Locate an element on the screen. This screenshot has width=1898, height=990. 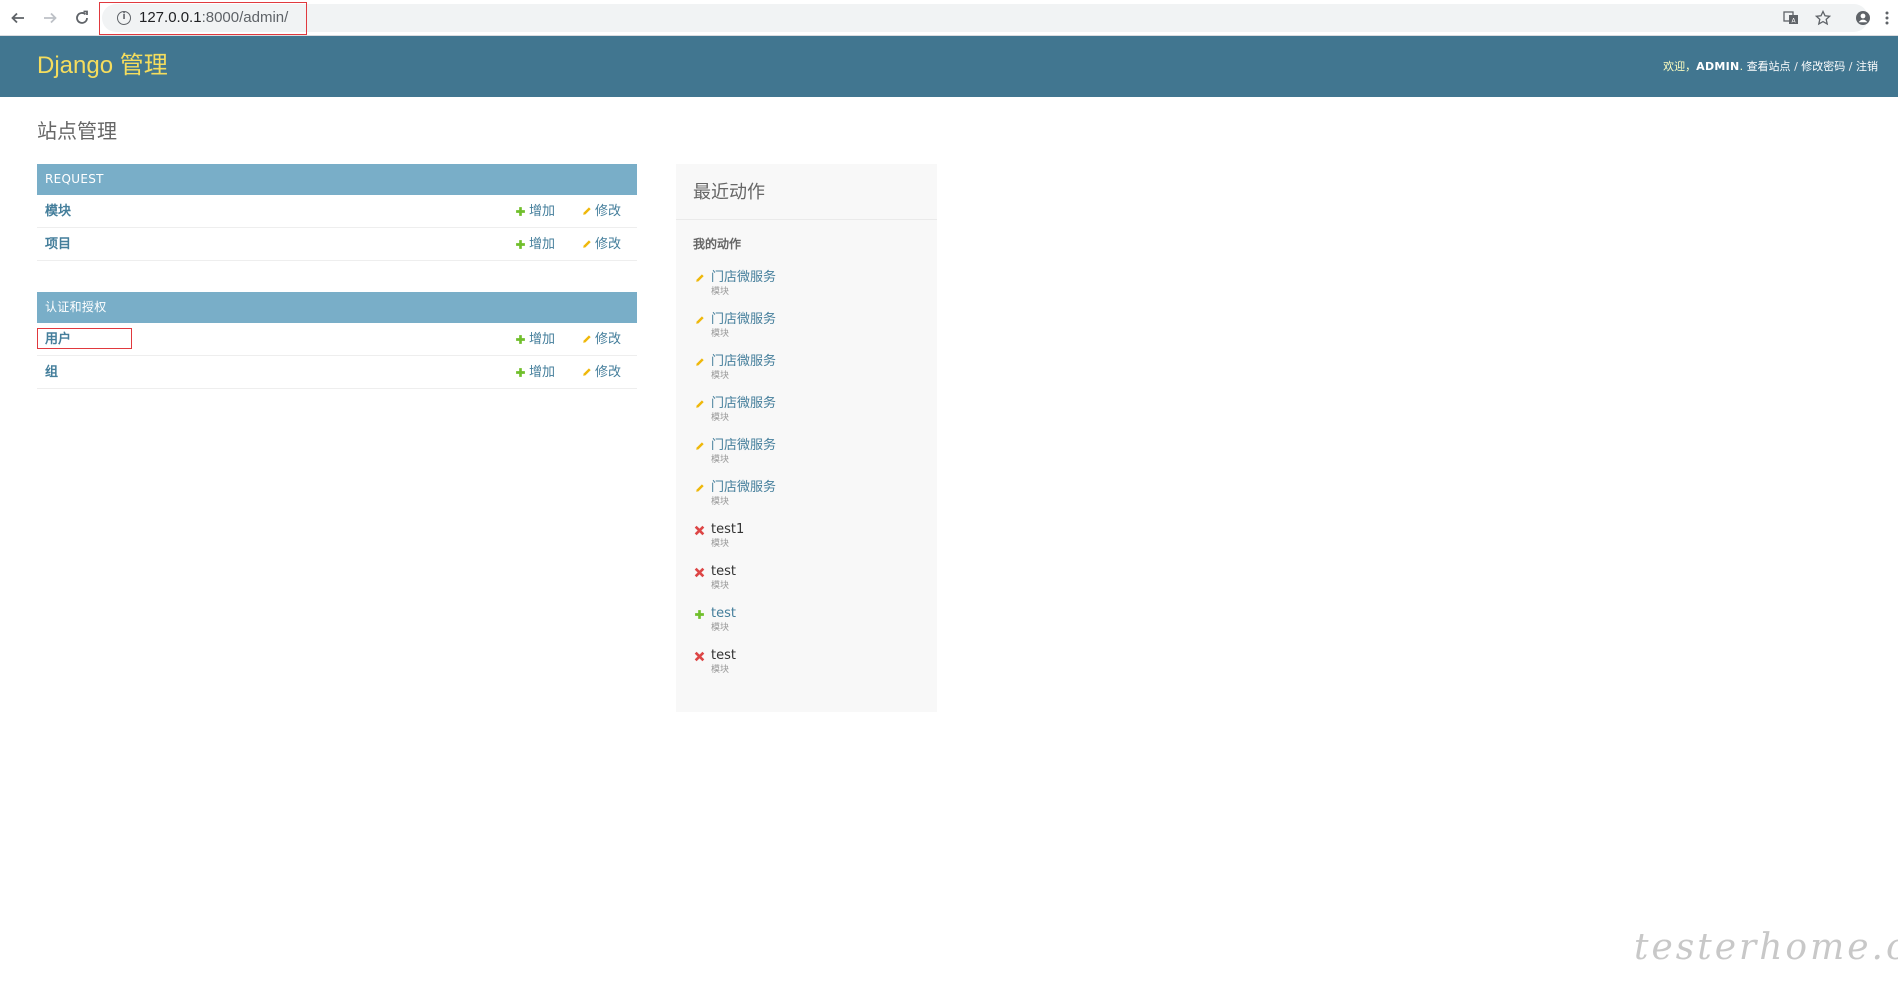
user-tools: 欢迎，ADMIN. 查看站点 / 修改密码 / 注销 is located at coordinates (1770, 66).